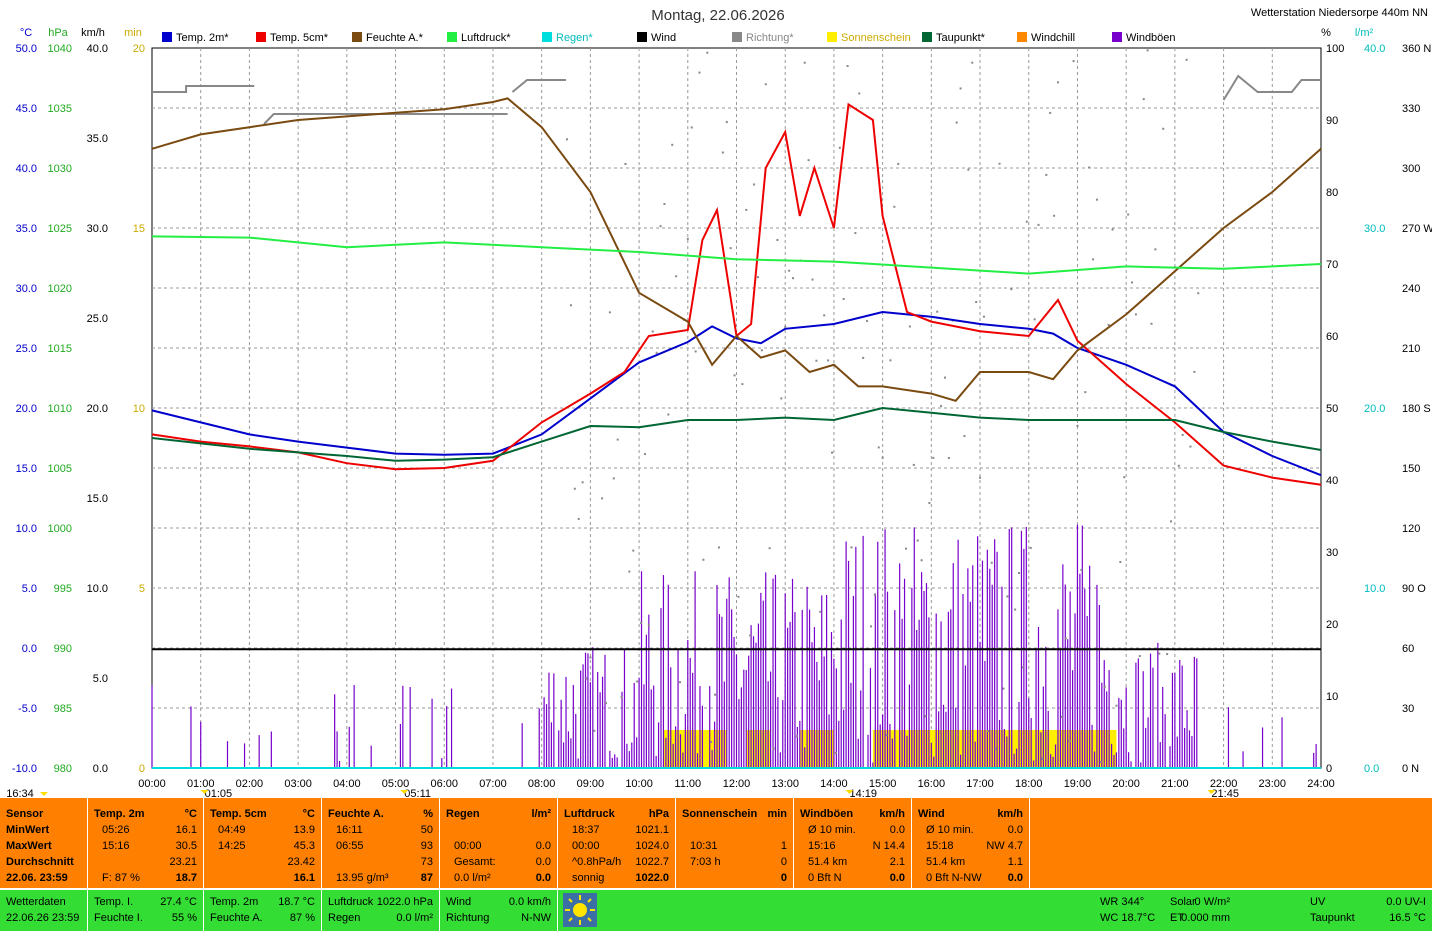 The height and width of the screenshot is (931, 1432). I want to click on sunny-weather-icon, so click(580, 910).